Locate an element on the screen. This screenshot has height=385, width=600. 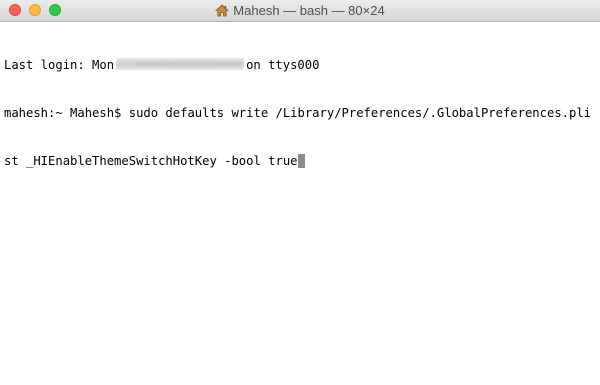
last-login-suffix: on ttys000 is located at coordinates (283, 65).